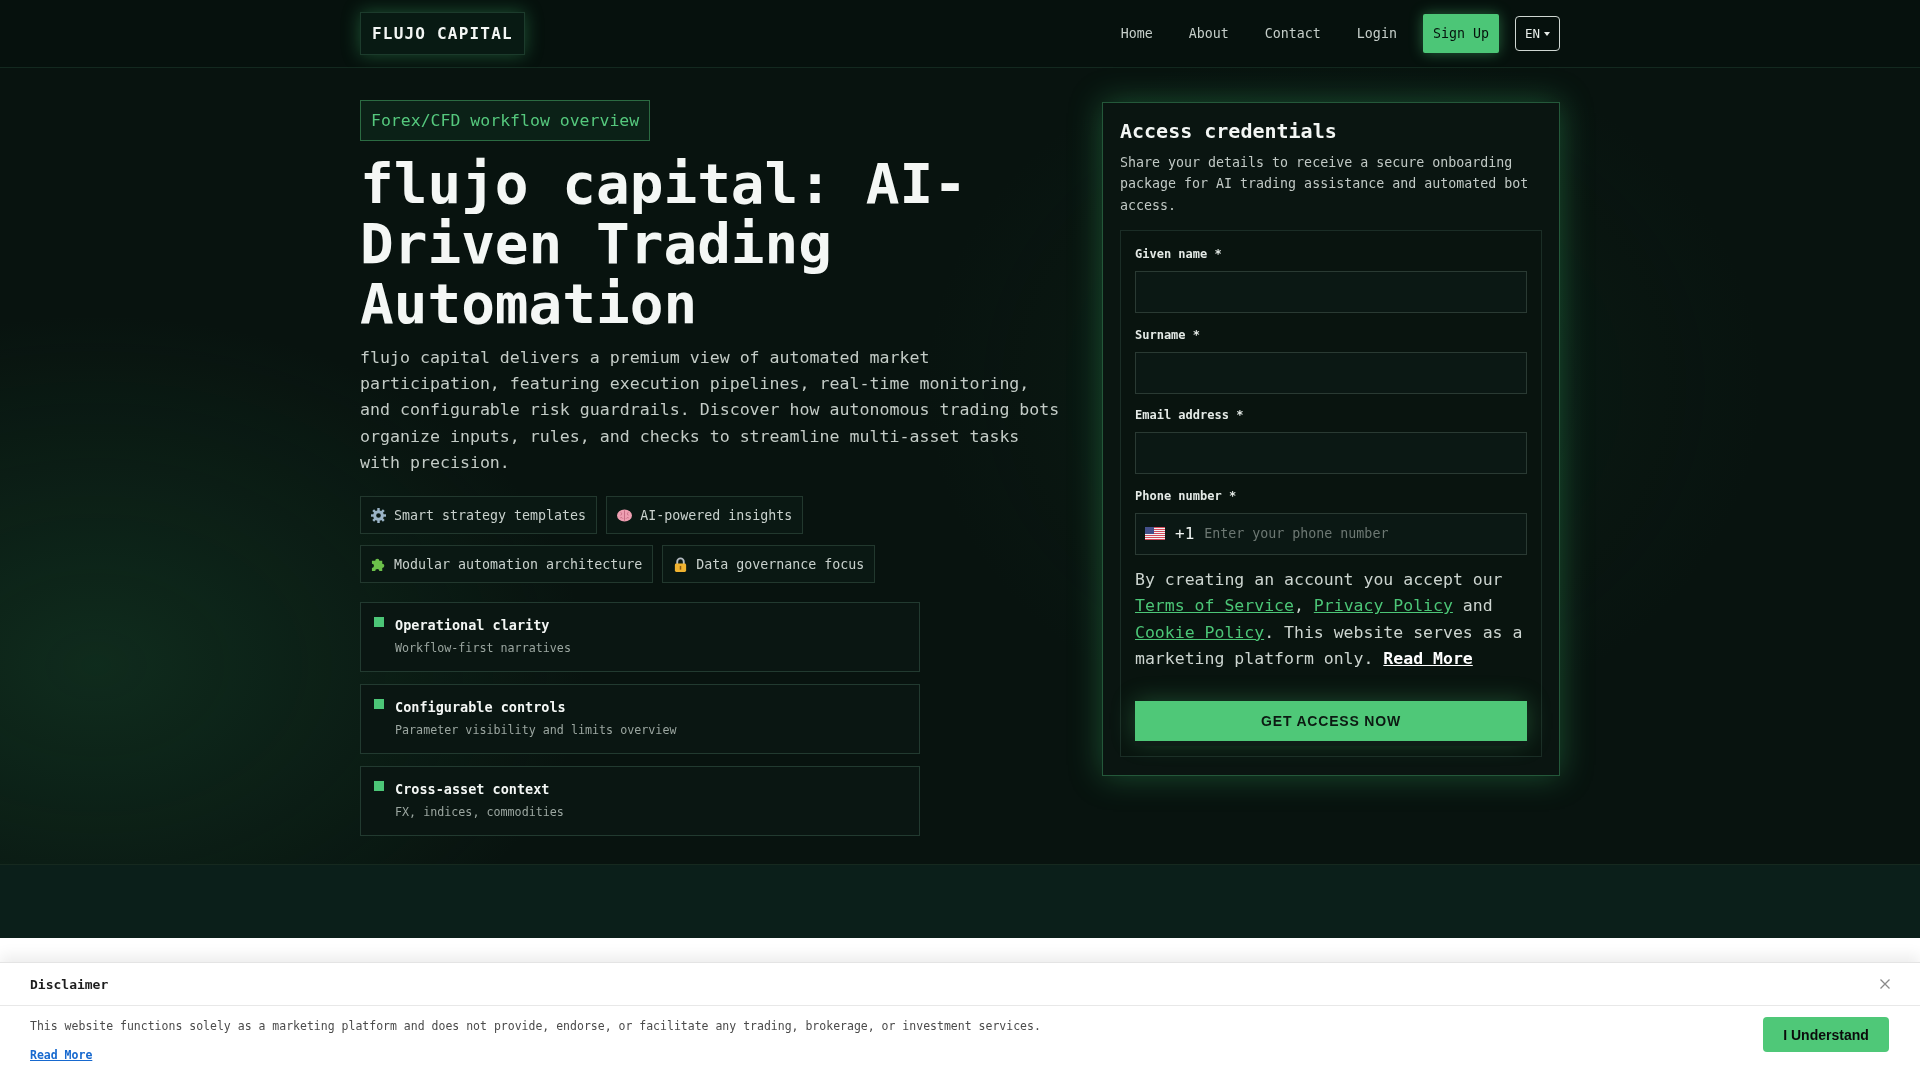  Describe the element at coordinates (1208, 33) in the screenshot. I see `nav-link: About` at that location.